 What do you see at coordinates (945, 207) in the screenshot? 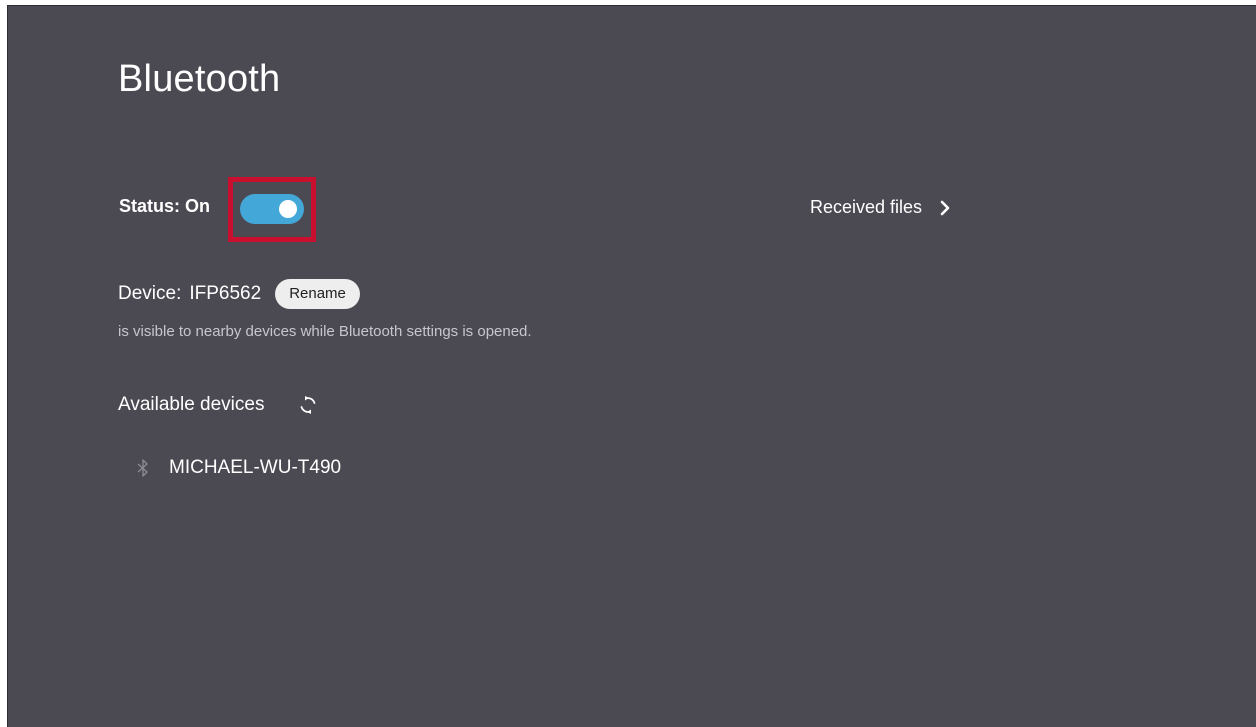
I see `chevron-right-icon` at bounding box center [945, 207].